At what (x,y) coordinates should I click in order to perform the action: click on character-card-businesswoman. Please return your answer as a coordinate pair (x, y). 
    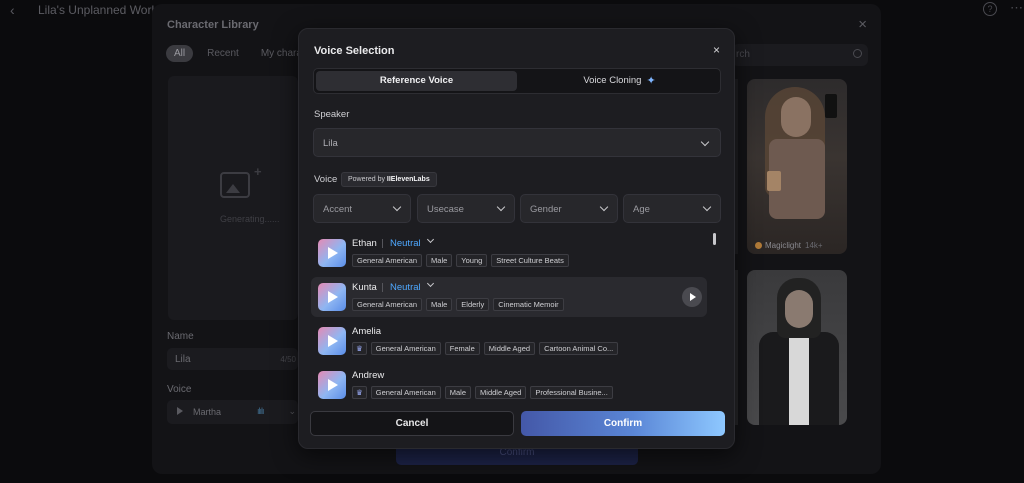
    Looking at the image, I should click on (797, 347).